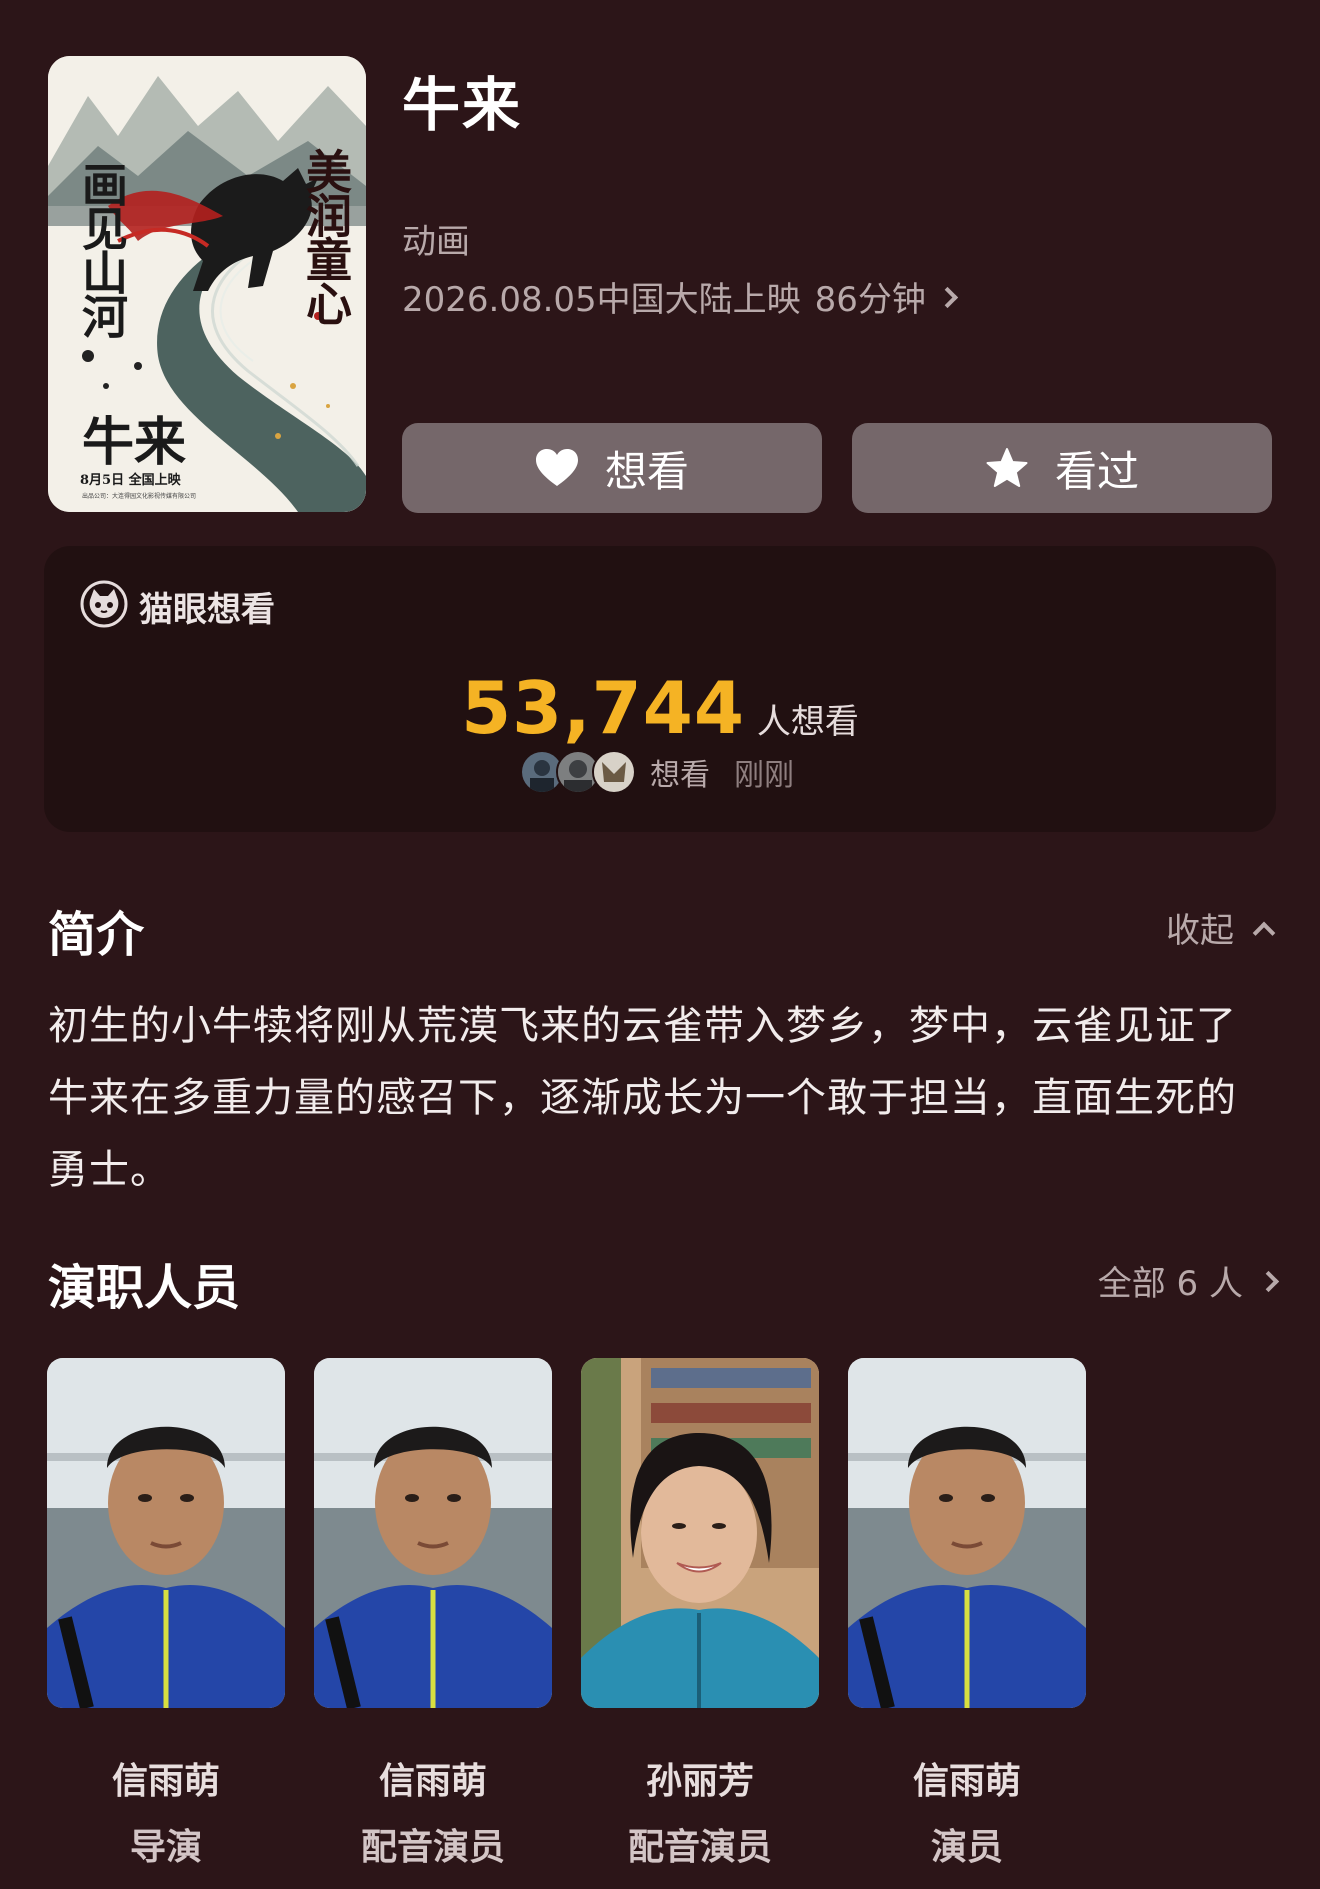 This screenshot has width=1320, height=1889. What do you see at coordinates (556, 467) in the screenshot?
I see `heart-icon` at bounding box center [556, 467].